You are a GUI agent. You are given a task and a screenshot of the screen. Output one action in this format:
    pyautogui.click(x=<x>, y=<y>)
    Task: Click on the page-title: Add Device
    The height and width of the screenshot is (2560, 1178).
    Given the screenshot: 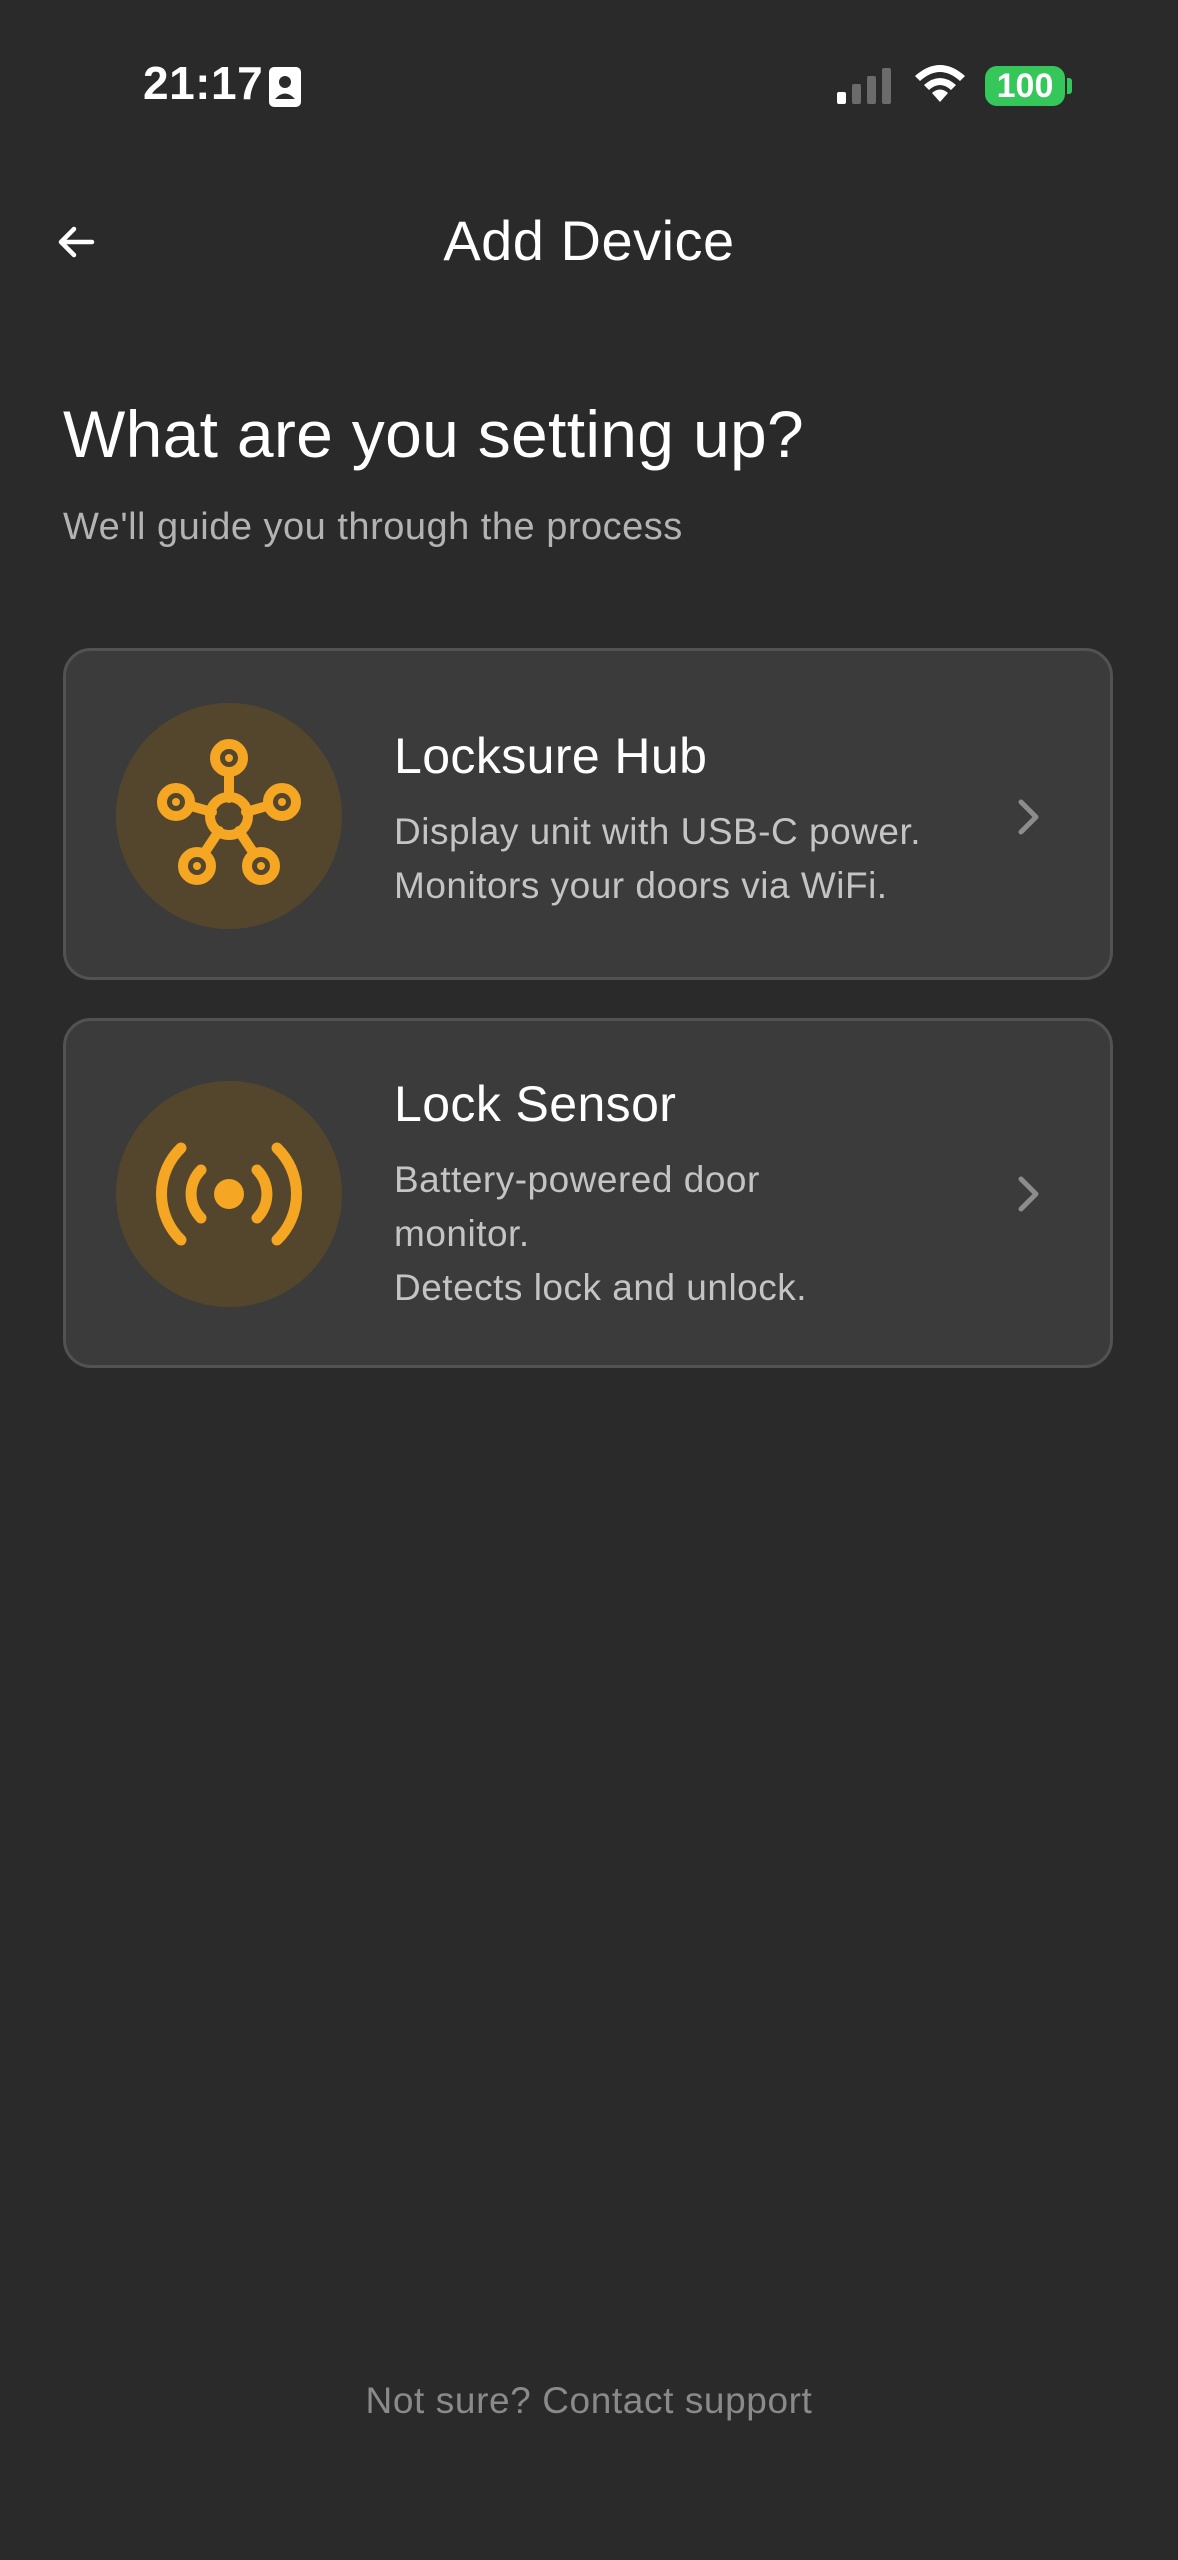 What is the action you would take?
    pyautogui.click(x=589, y=240)
    